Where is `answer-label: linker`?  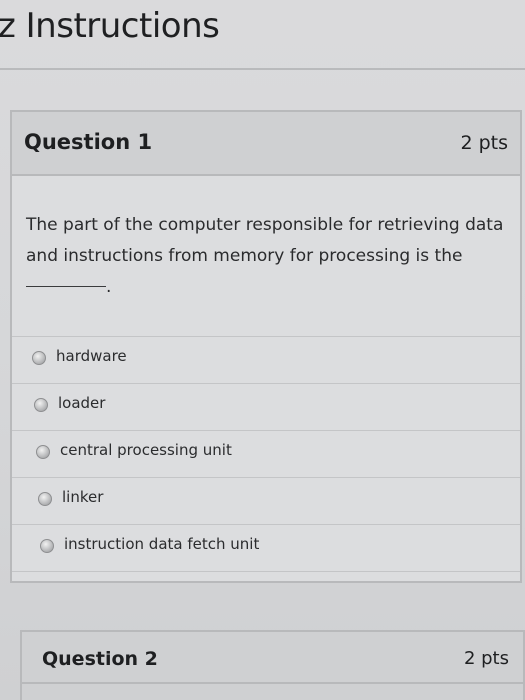 answer-label: linker is located at coordinates (82, 497).